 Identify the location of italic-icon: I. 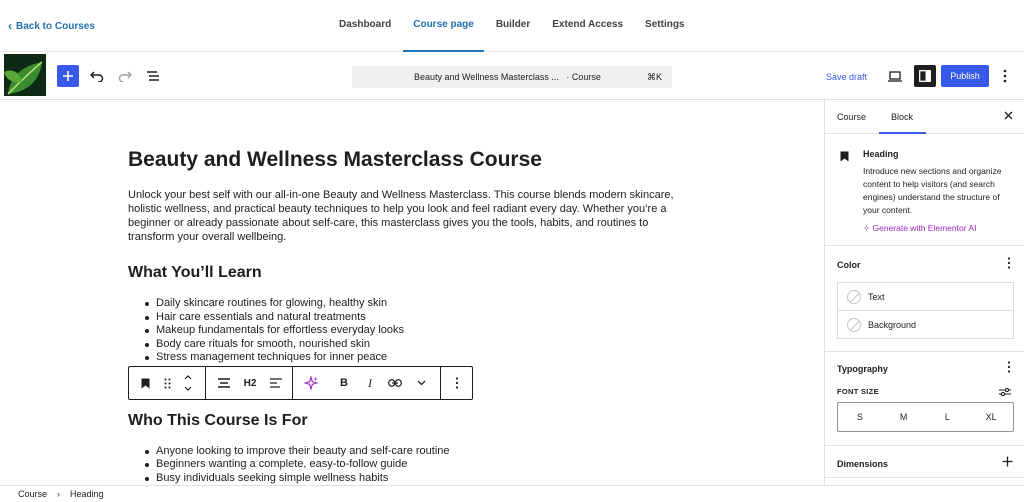
(370, 383).